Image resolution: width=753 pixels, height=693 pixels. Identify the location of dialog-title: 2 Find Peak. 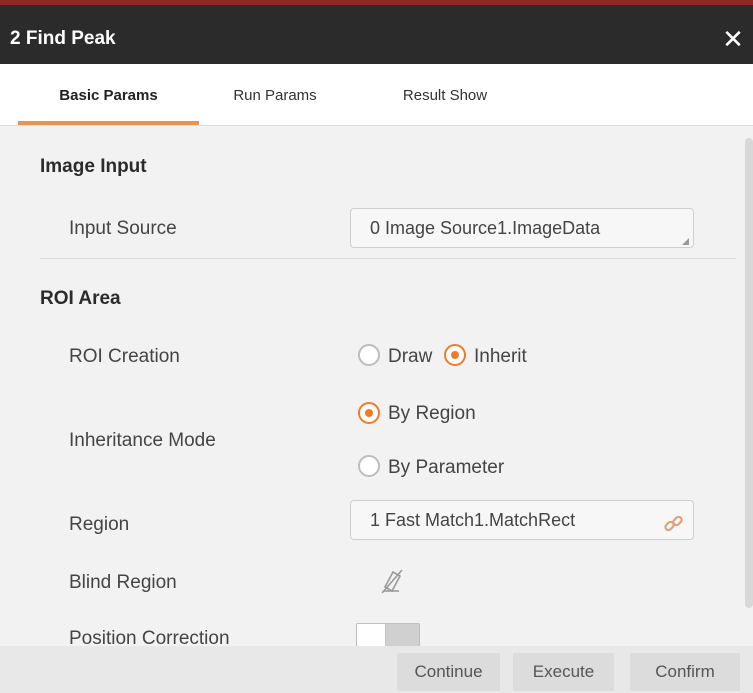
(63, 38).